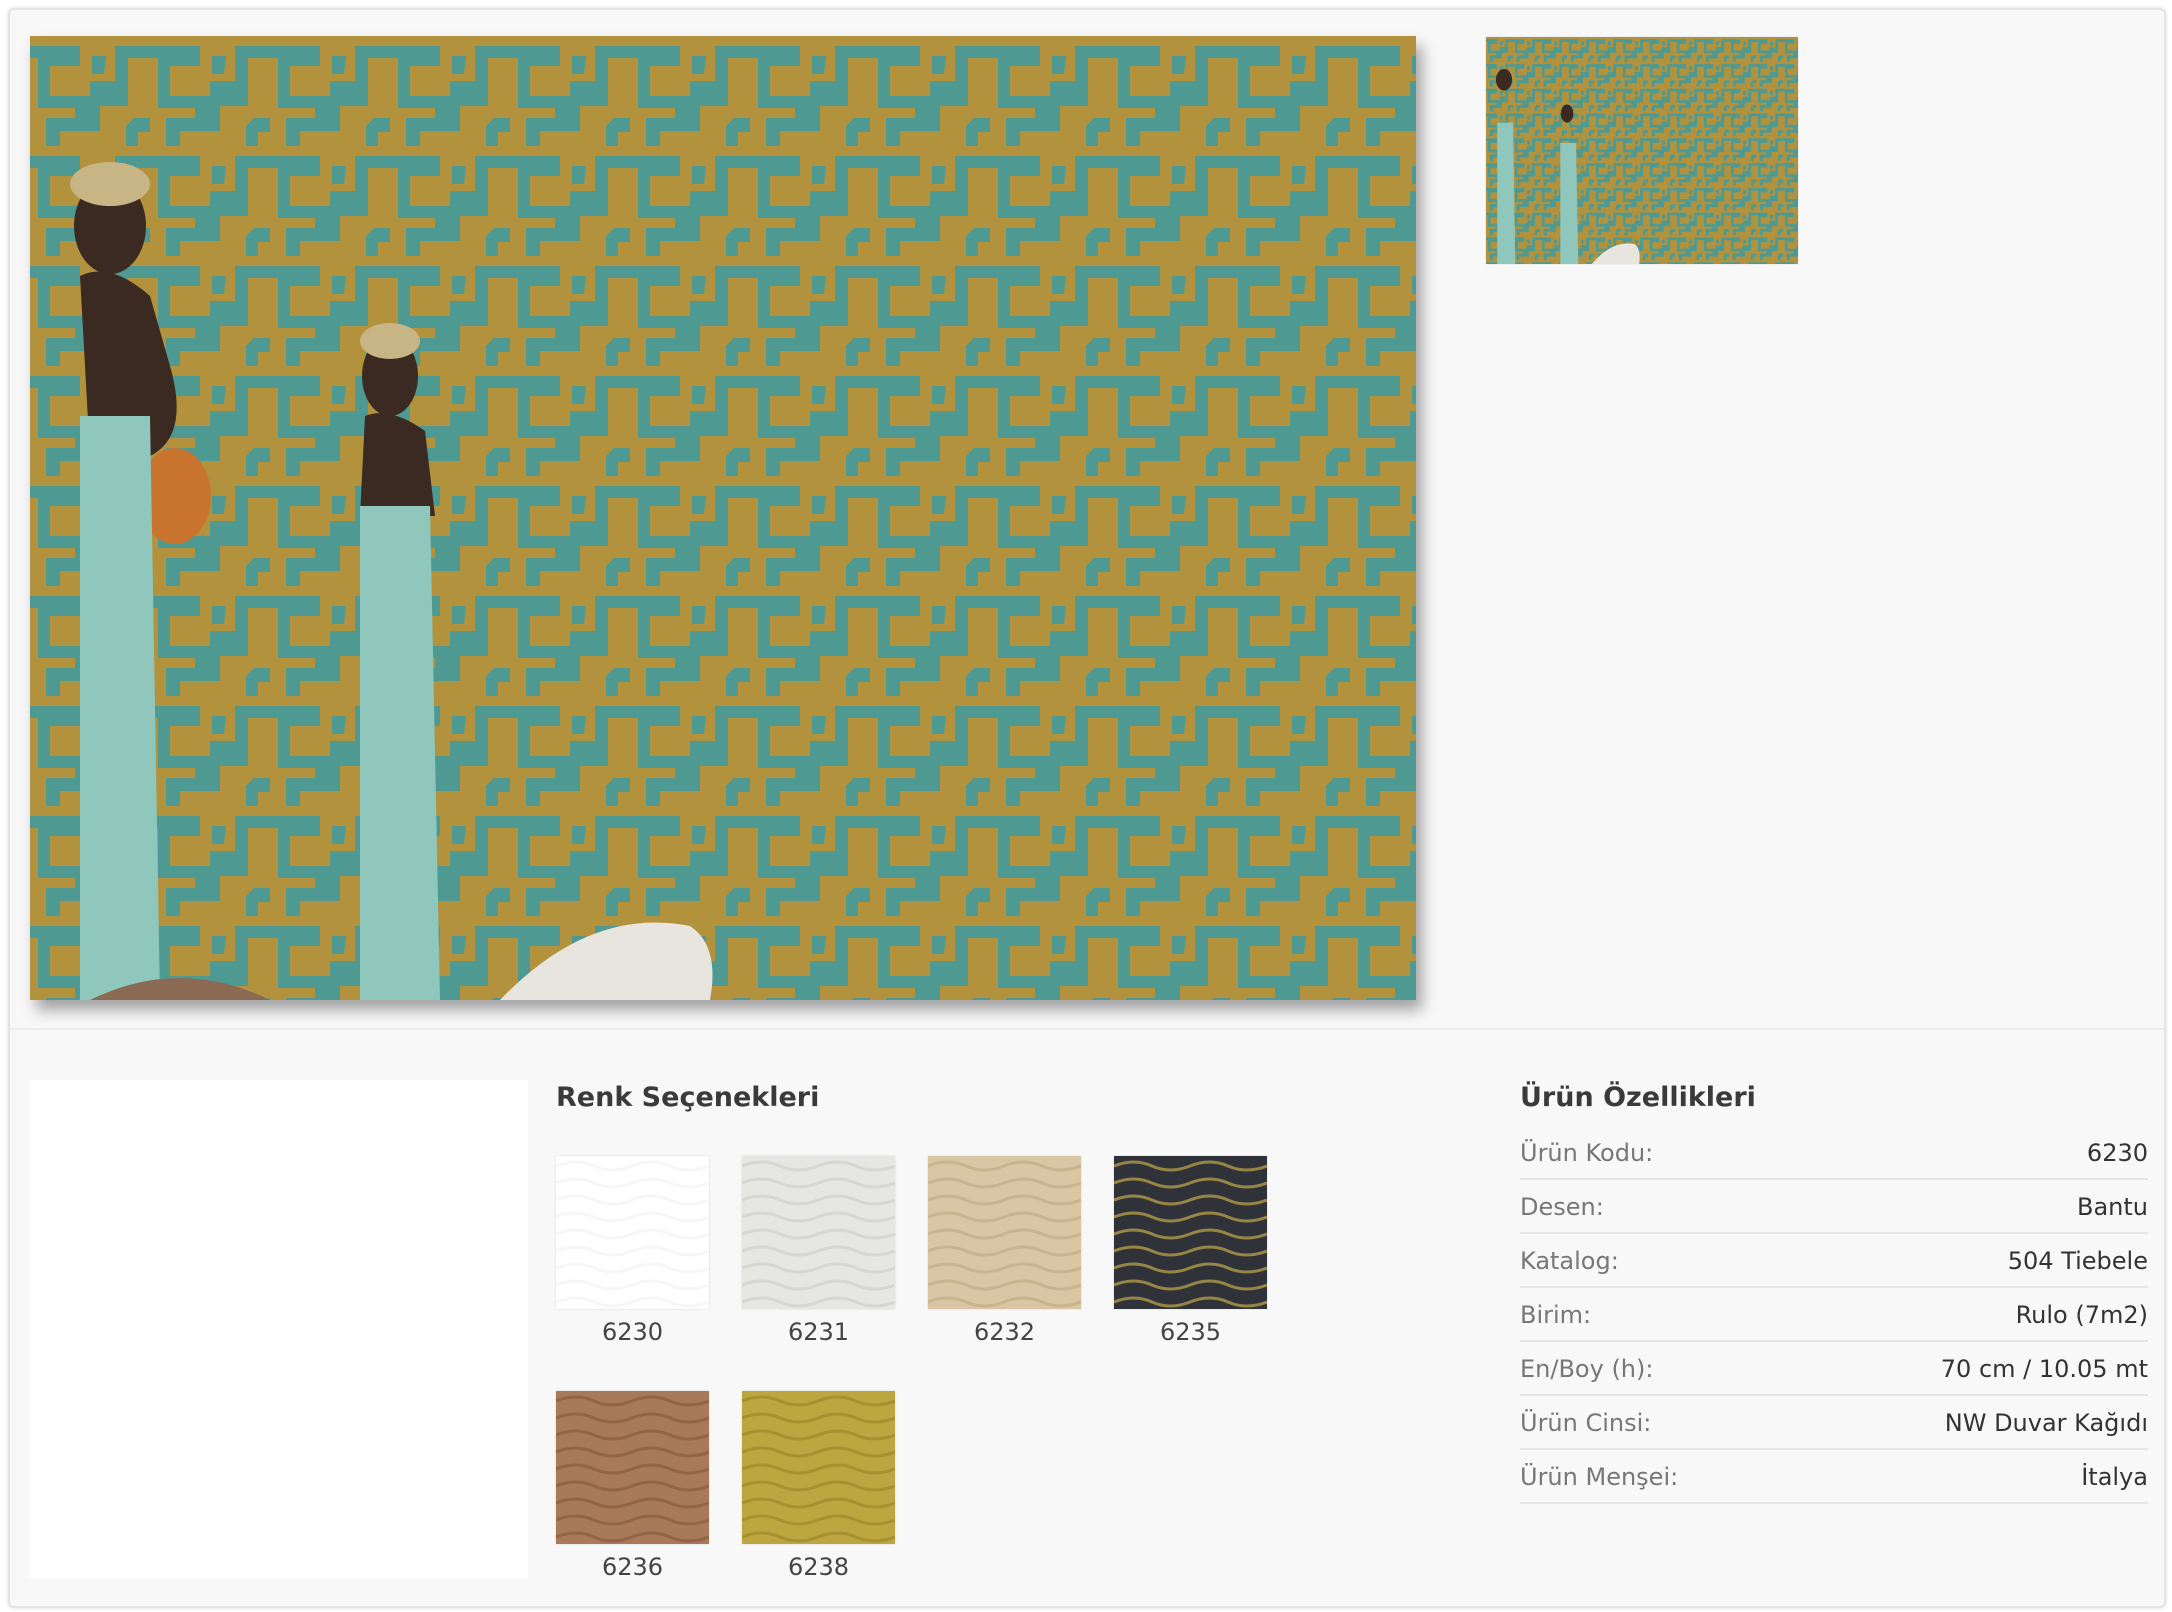 The height and width of the screenshot is (1612, 2172). What do you see at coordinates (818, 1332) in the screenshot?
I see `swatch-code: 6231` at bounding box center [818, 1332].